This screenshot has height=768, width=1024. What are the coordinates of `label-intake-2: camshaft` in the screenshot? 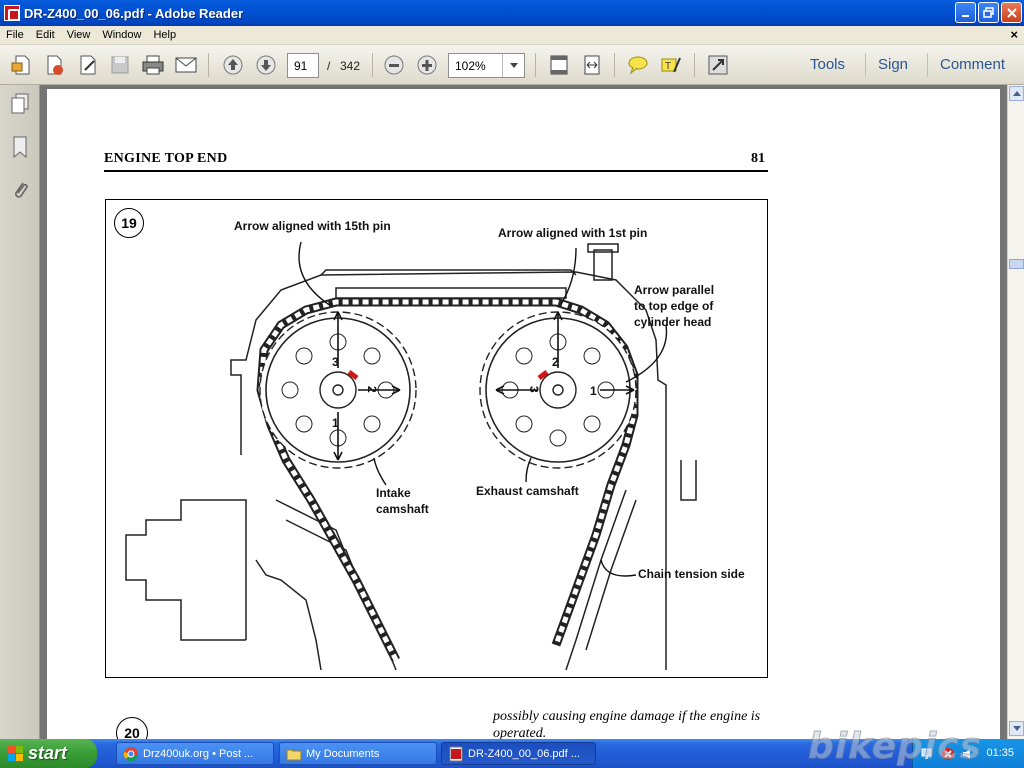 It's located at (402, 509).